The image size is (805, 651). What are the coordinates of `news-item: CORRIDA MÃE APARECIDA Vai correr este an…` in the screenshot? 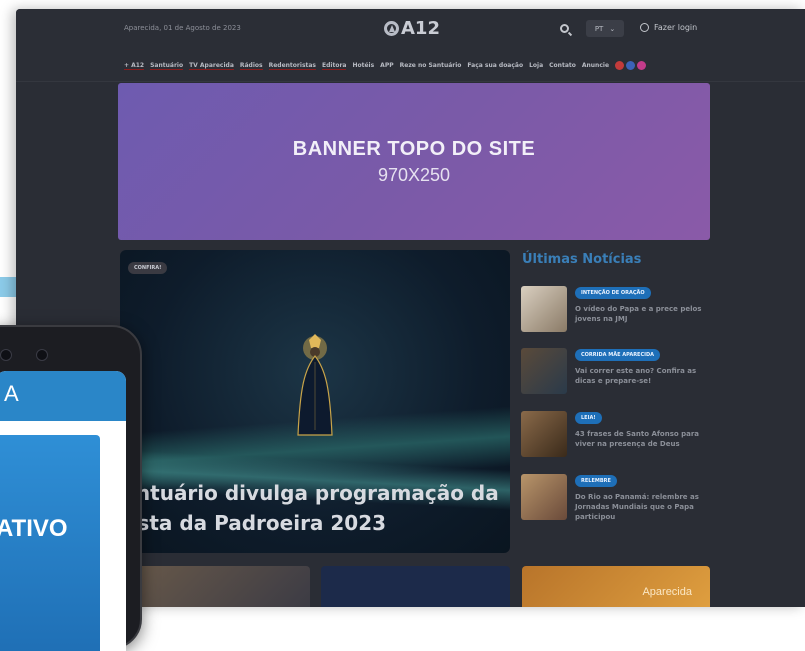 It's located at (618, 372).